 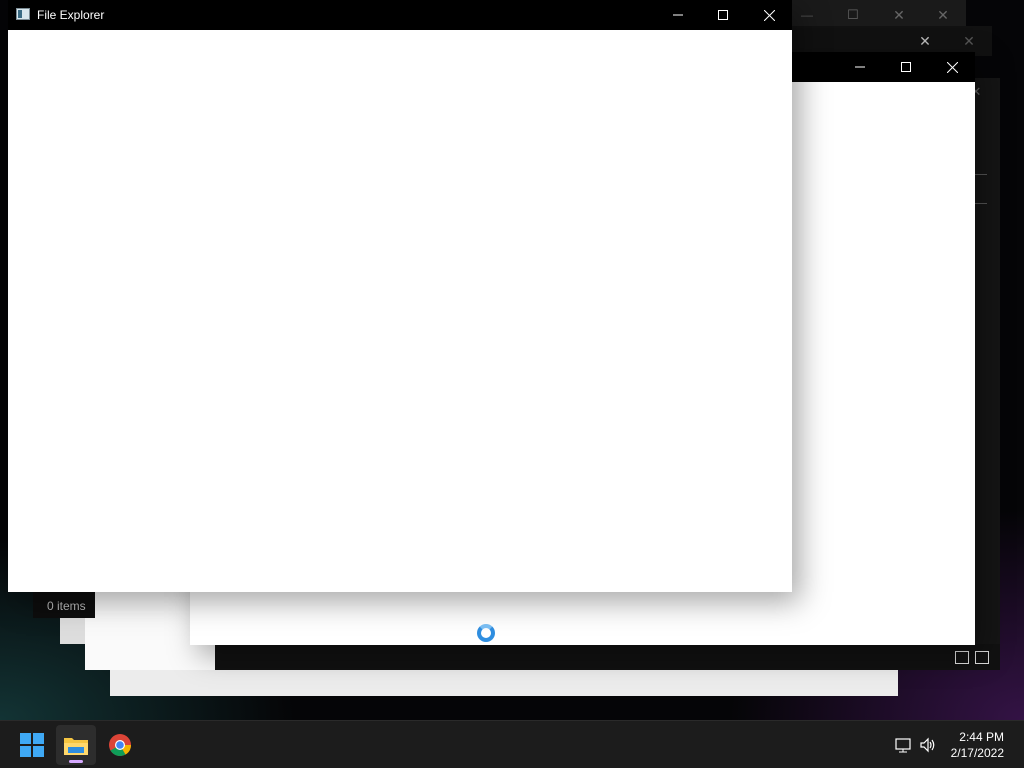 What do you see at coordinates (23, 14) in the screenshot?
I see `file-explorer-app-icon` at bounding box center [23, 14].